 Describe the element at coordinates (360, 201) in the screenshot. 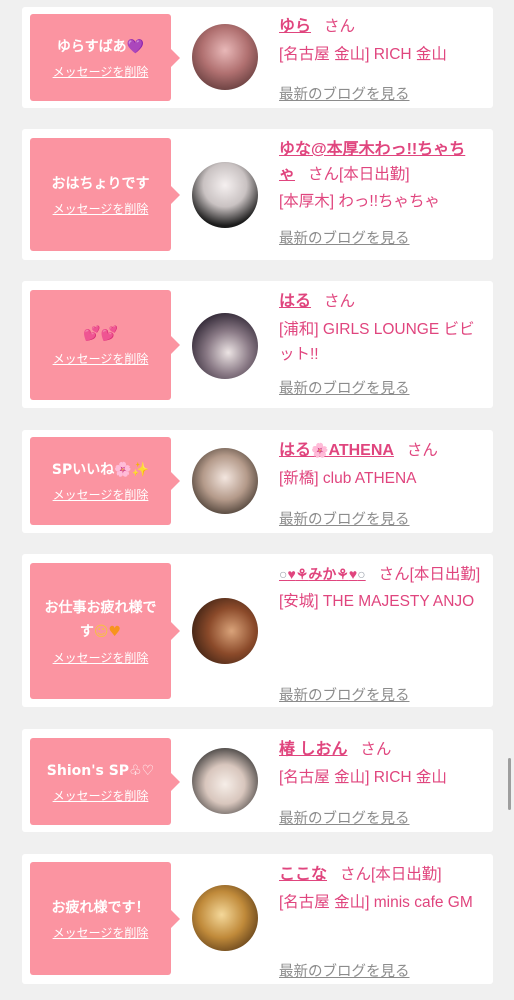

I see `shop-name: [本厚木] わっ!!ちゃちゃ` at that location.